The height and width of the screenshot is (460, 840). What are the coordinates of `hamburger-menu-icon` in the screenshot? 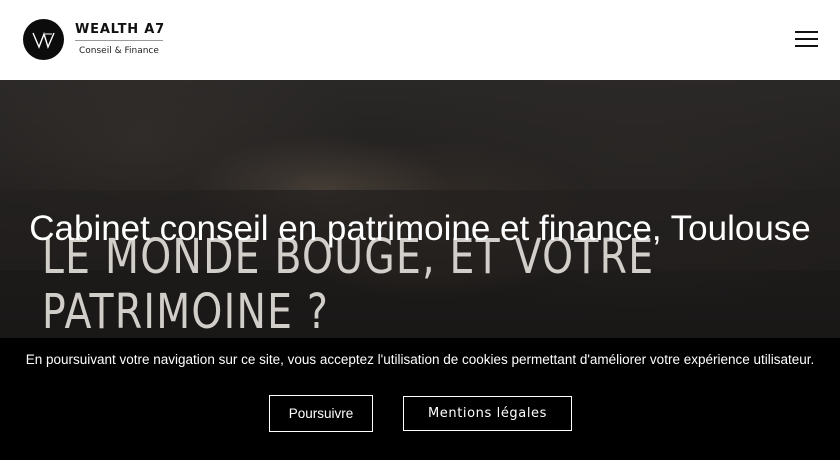 It's located at (806, 39).